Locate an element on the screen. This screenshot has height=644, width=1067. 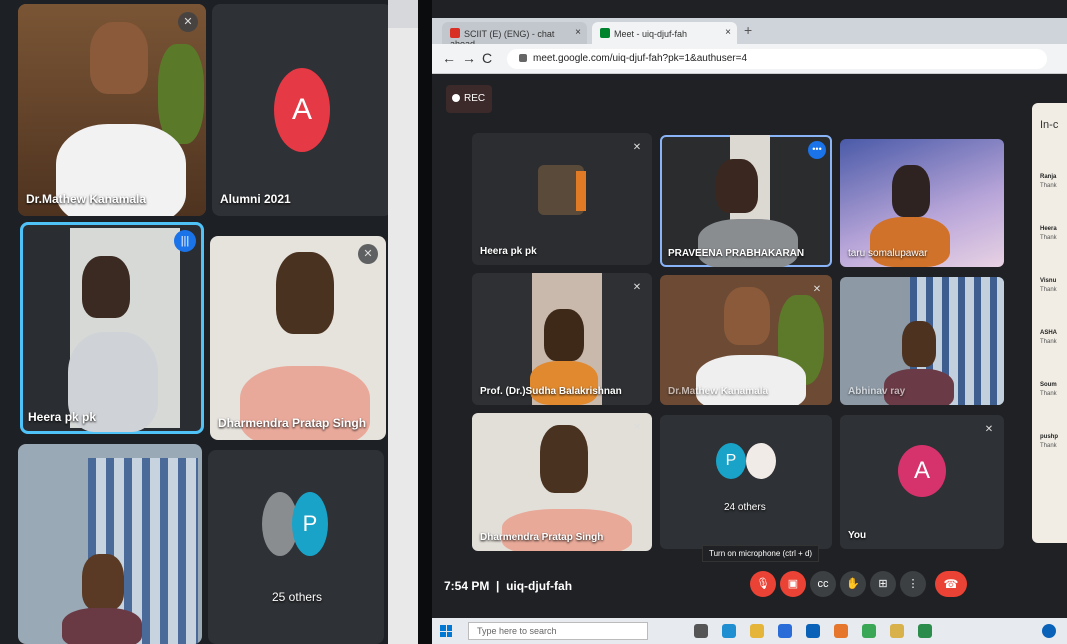
present-button: ⊞ is located at coordinates (883, 584).